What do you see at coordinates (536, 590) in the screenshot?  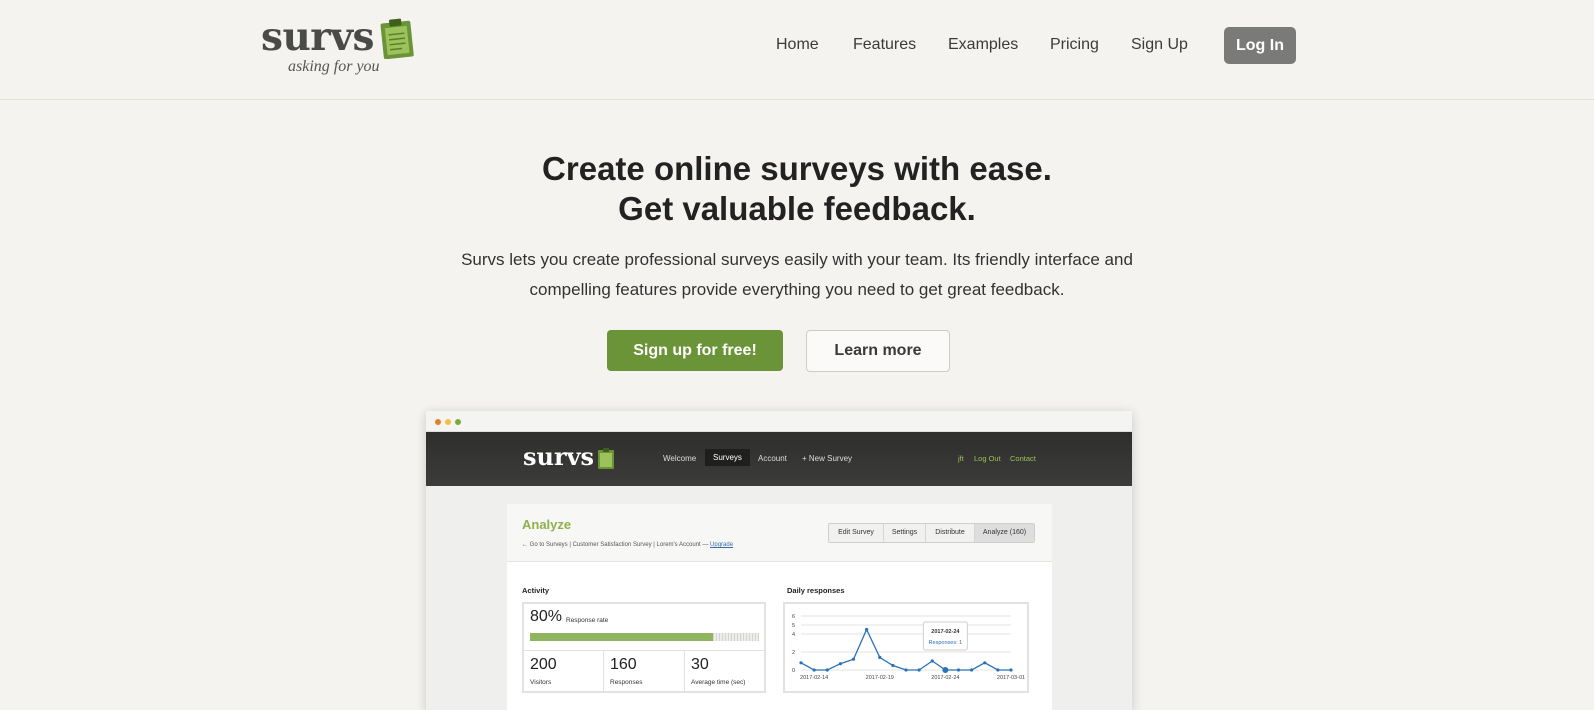 I see `activity-label: Activity` at bounding box center [536, 590].